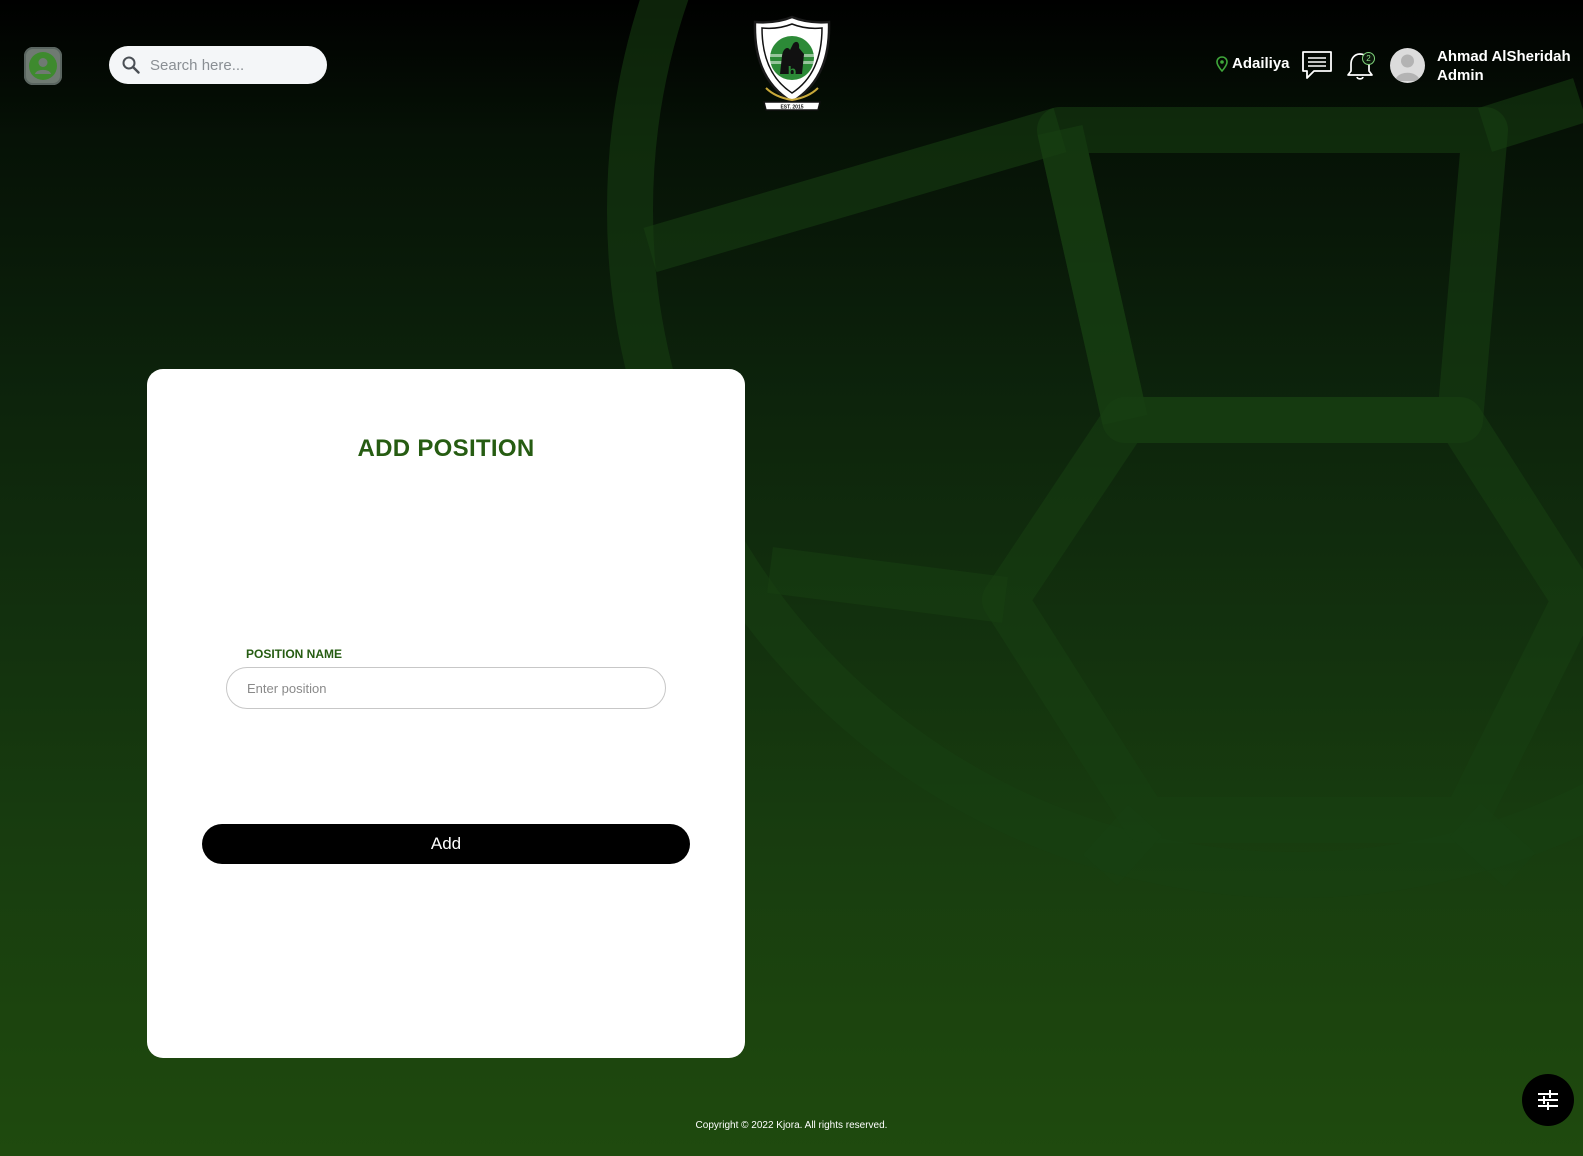  Describe the element at coordinates (446, 688) in the screenshot. I see `position-name-input` at that location.